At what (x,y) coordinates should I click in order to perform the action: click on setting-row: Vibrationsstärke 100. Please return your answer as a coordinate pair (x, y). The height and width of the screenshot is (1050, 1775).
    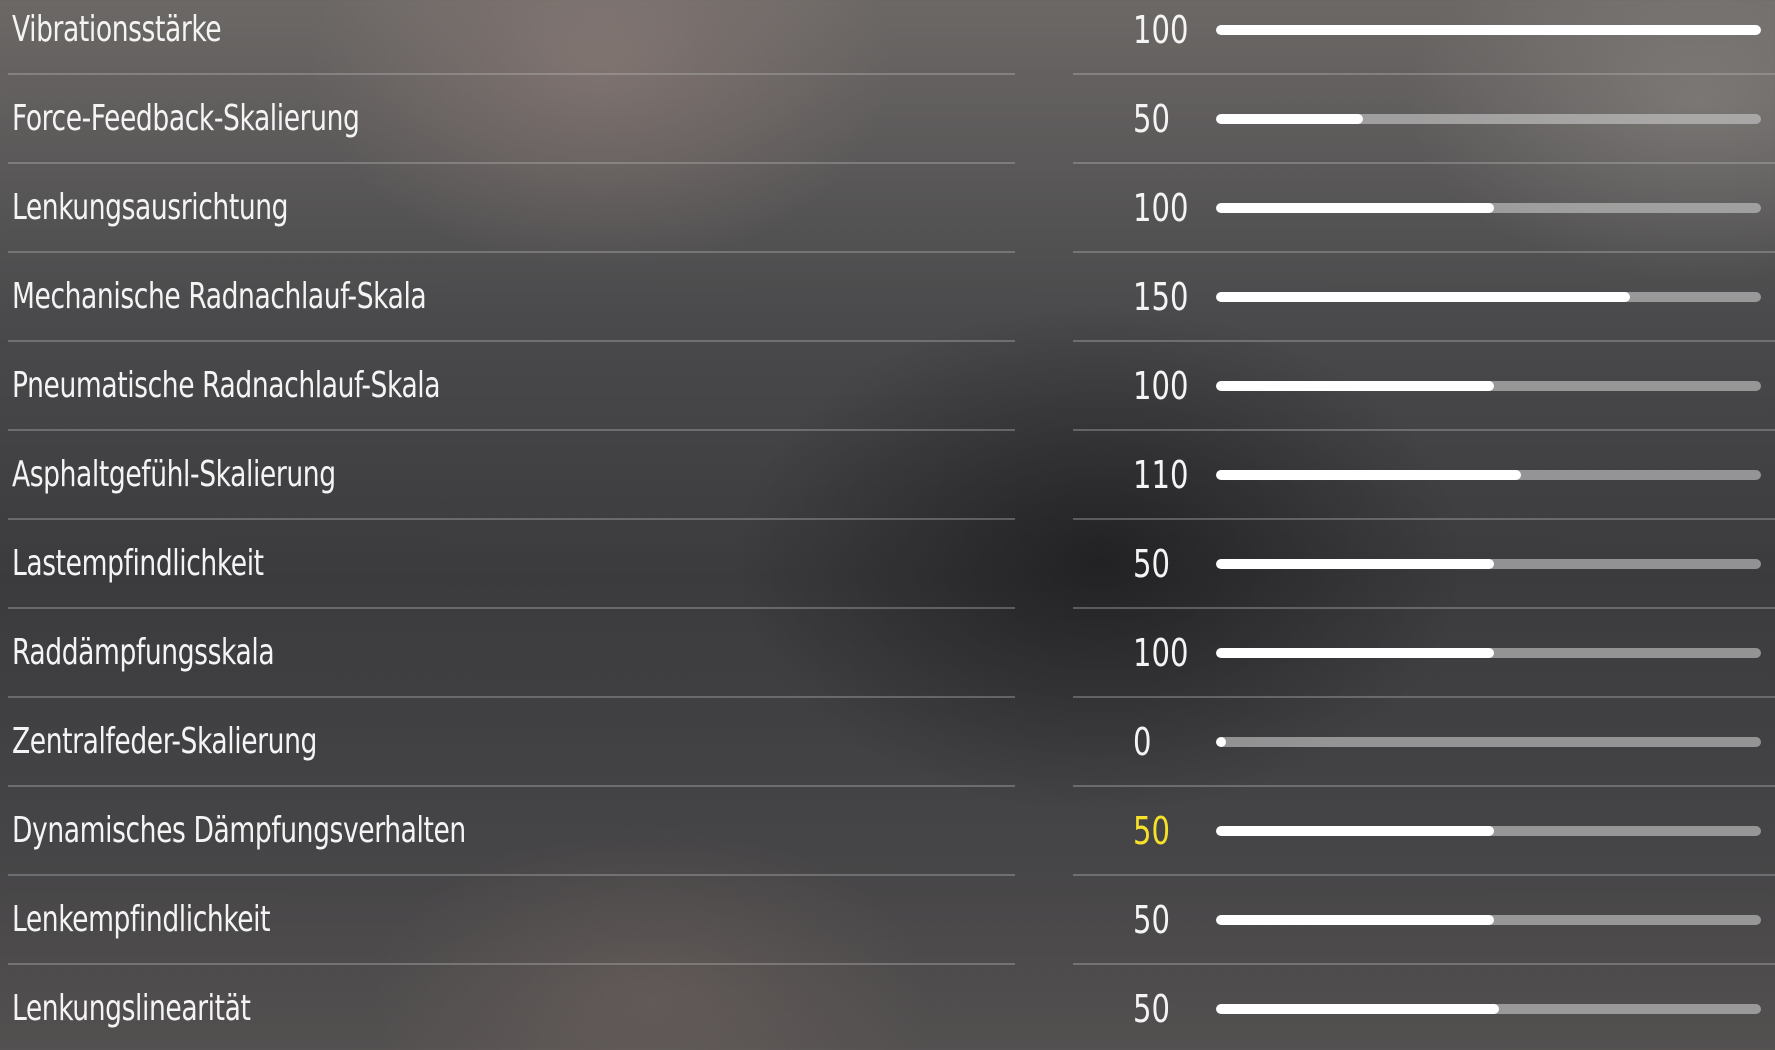
    Looking at the image, I should click on (887, 44).